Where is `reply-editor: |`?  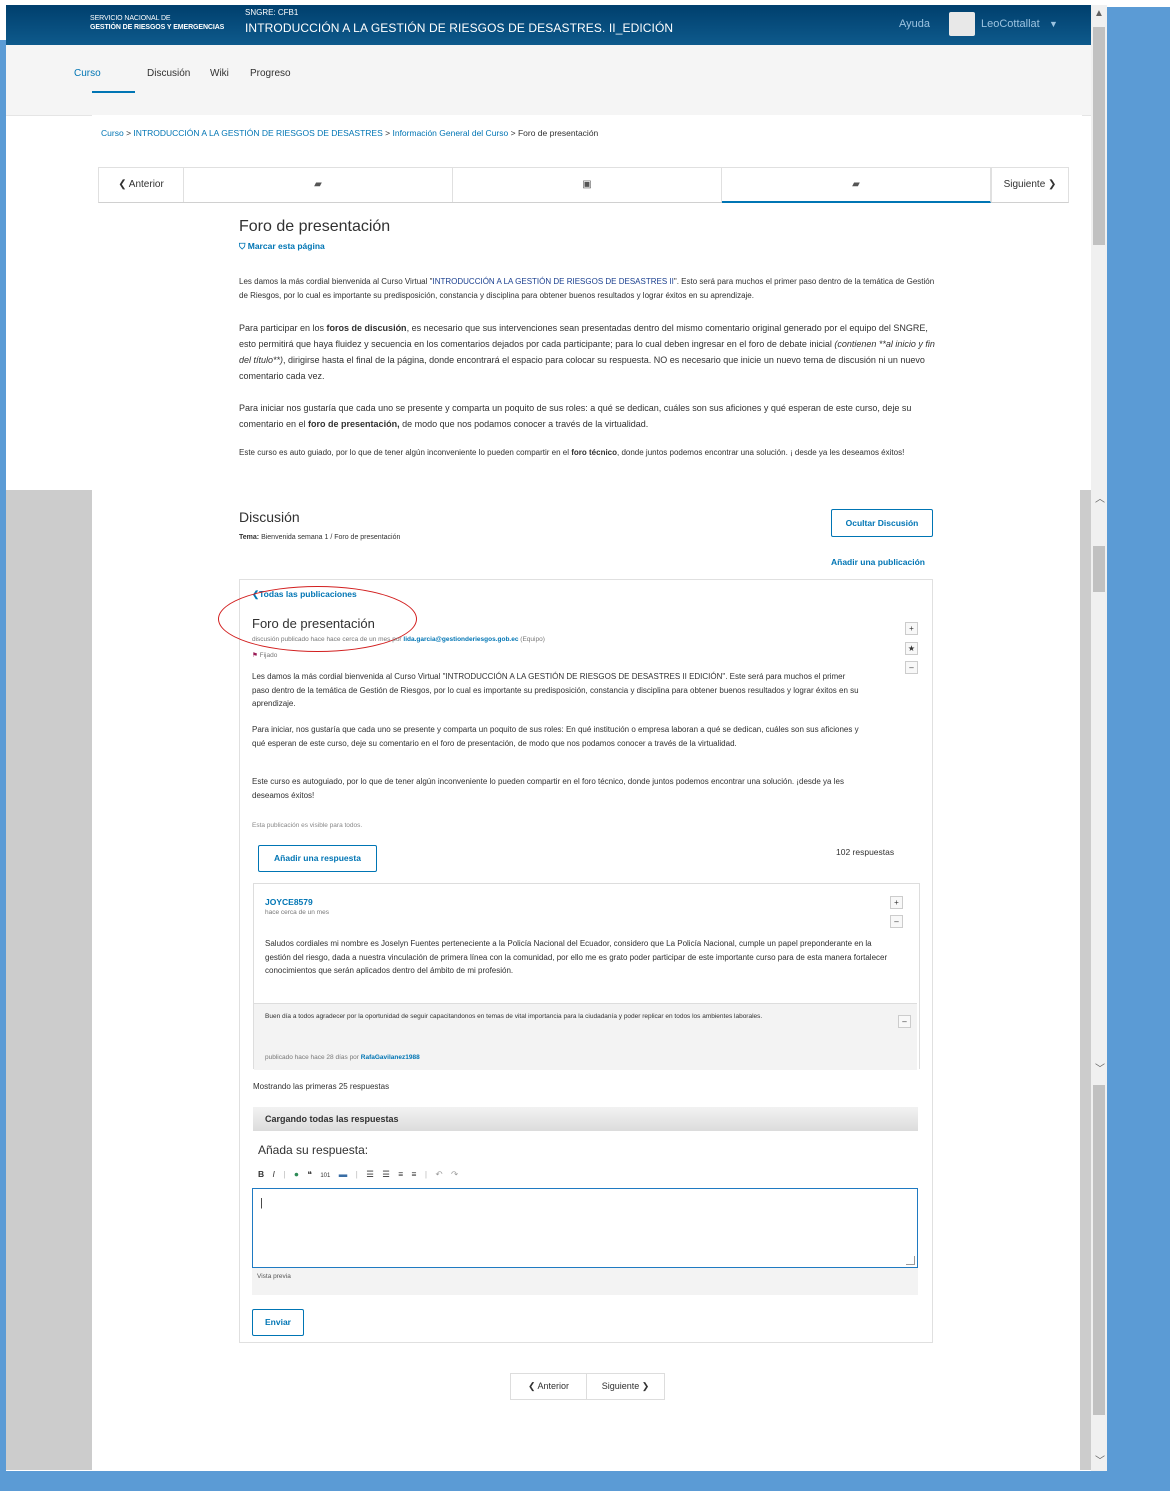
reply-editor: | is located at coordinates (585, 1228).